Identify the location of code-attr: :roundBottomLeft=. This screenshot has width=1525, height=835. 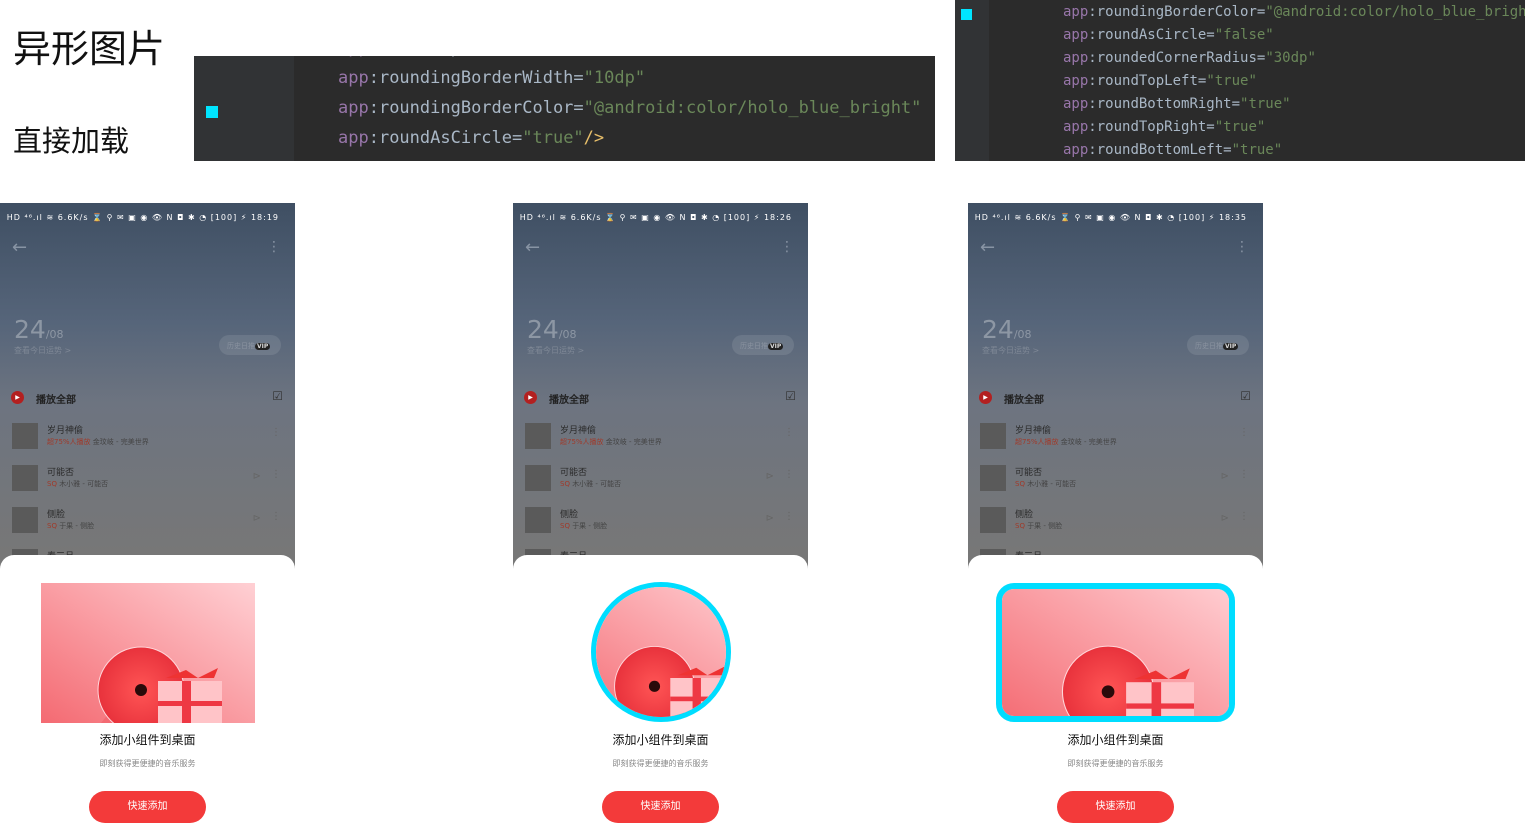
(1160, 150).